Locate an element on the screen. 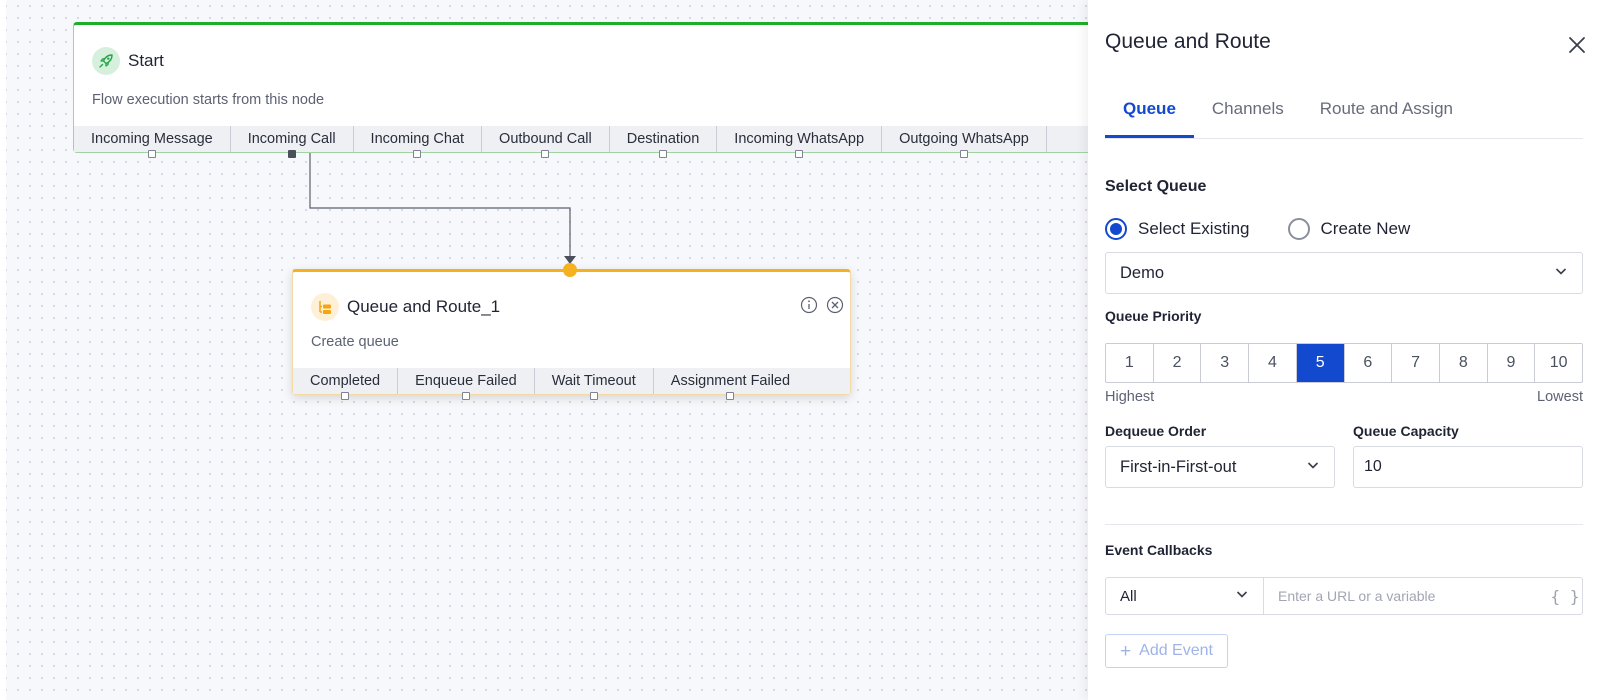 This screenshot has height=700, width=1600. output-label: Outgoing WhatsApp is located at coordinates (964, 139).